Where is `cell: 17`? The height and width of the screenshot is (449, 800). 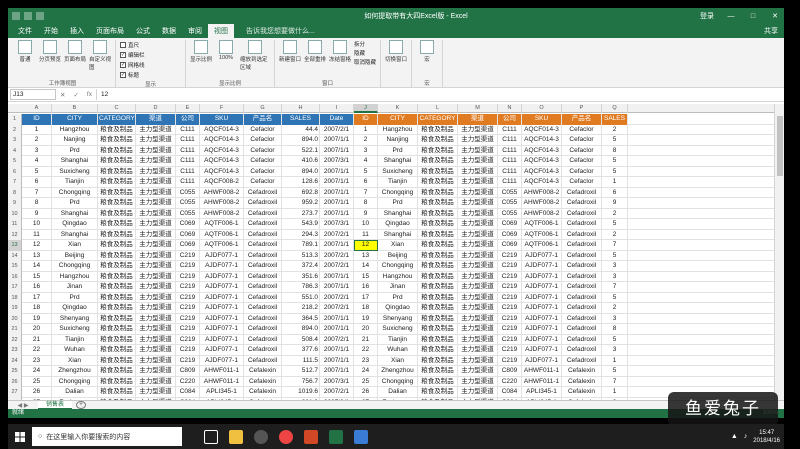 cell: 17 is located at coordinates (37, 297).